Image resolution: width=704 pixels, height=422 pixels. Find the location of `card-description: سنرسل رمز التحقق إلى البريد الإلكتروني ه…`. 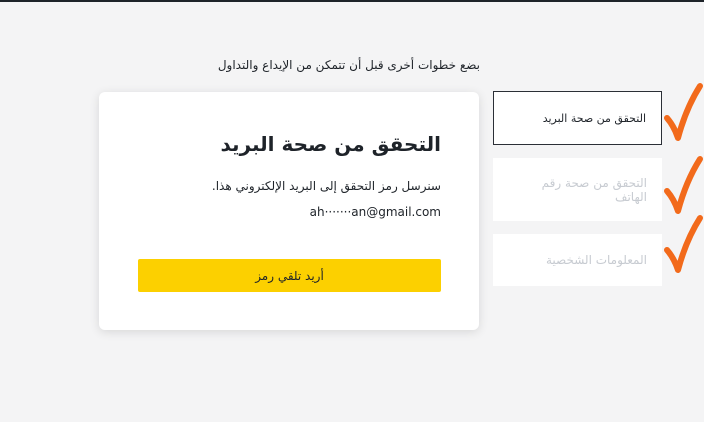

card-description: سنرسل رمز التحقق إلى البريد الإلكتروني ه… is located at coordinates (326, 186).